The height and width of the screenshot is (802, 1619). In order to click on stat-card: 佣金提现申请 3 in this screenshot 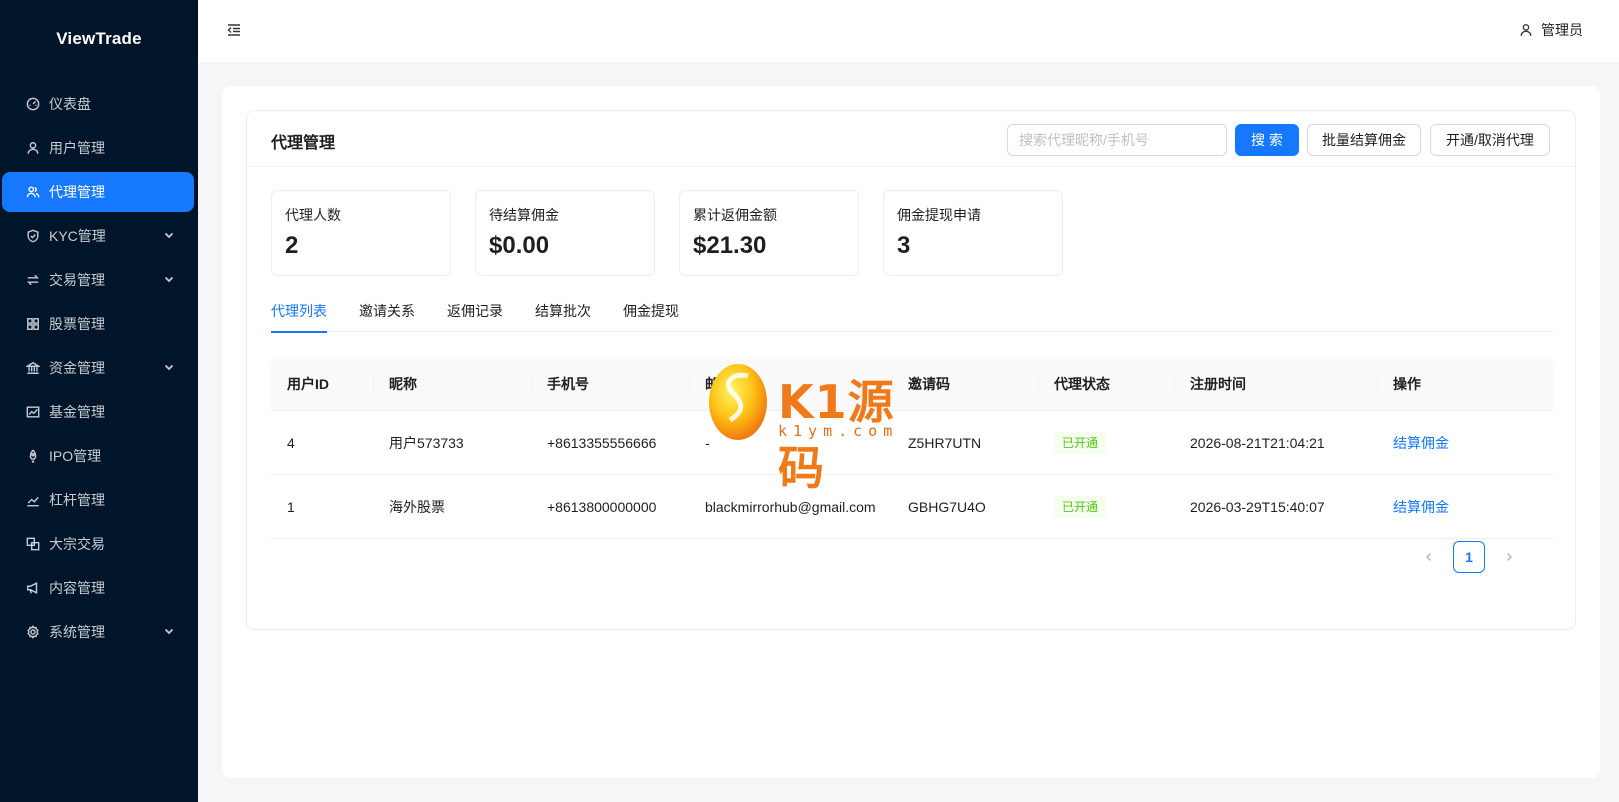, I will do `click(973, 233)`.